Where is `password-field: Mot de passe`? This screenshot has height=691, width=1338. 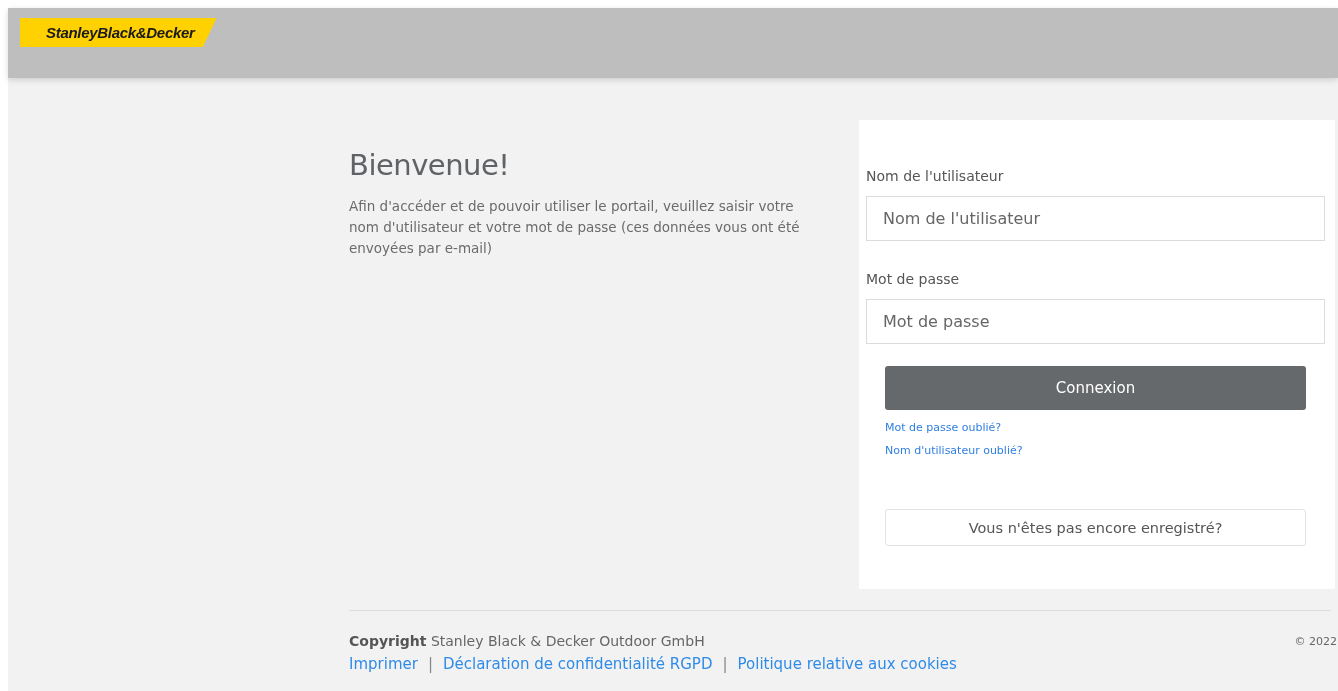
password-field: Mot de passe is located at coordinates (1095, 321).